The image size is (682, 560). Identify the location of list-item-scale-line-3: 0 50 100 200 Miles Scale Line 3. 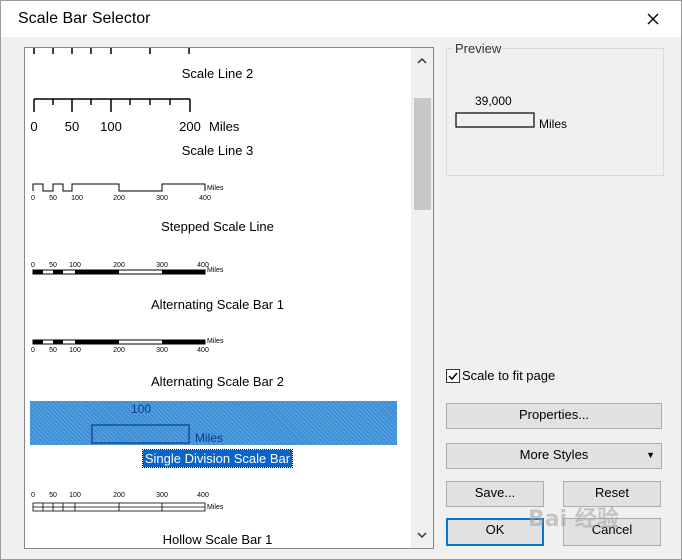
(217, 136).